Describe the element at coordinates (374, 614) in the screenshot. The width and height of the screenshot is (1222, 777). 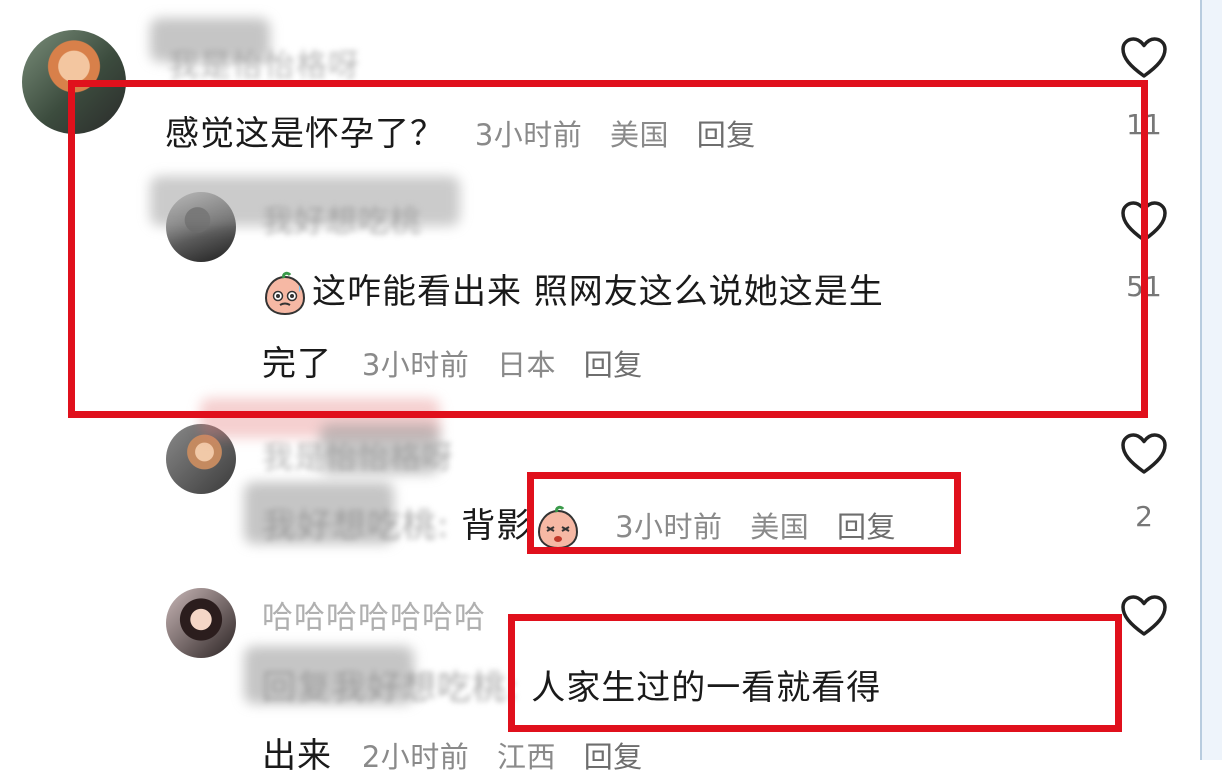
I see `comment-username: 哈哈哈哈哈哈哈` at that location.